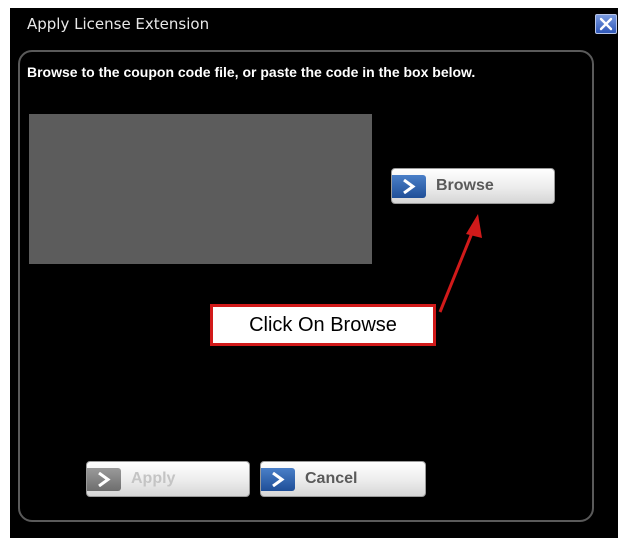  I want to click on cancel-button: Cancel, so click(343, 479).